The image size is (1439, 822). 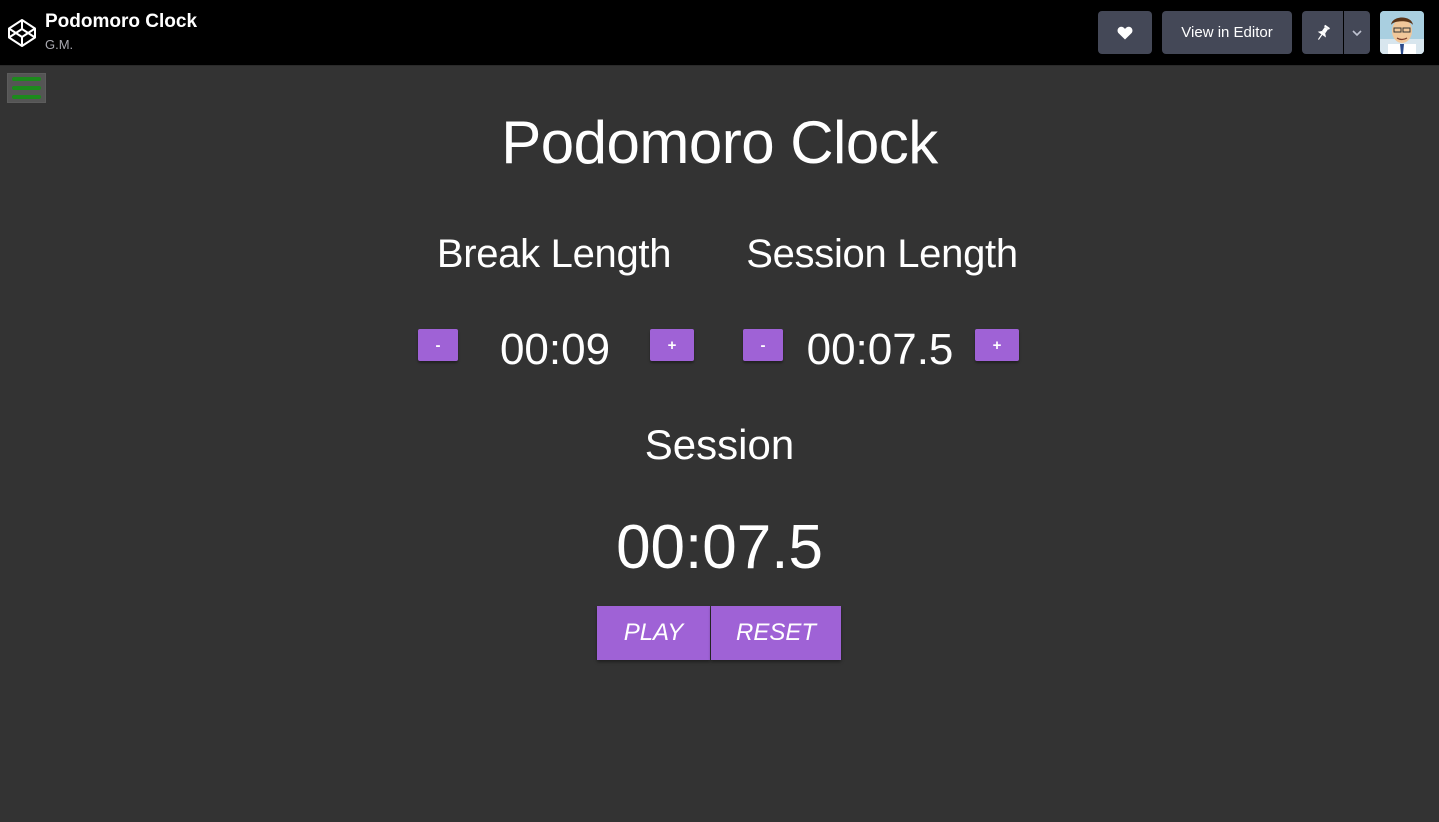 I want to click on play-button: PLAY, so click(x=653, y=633).